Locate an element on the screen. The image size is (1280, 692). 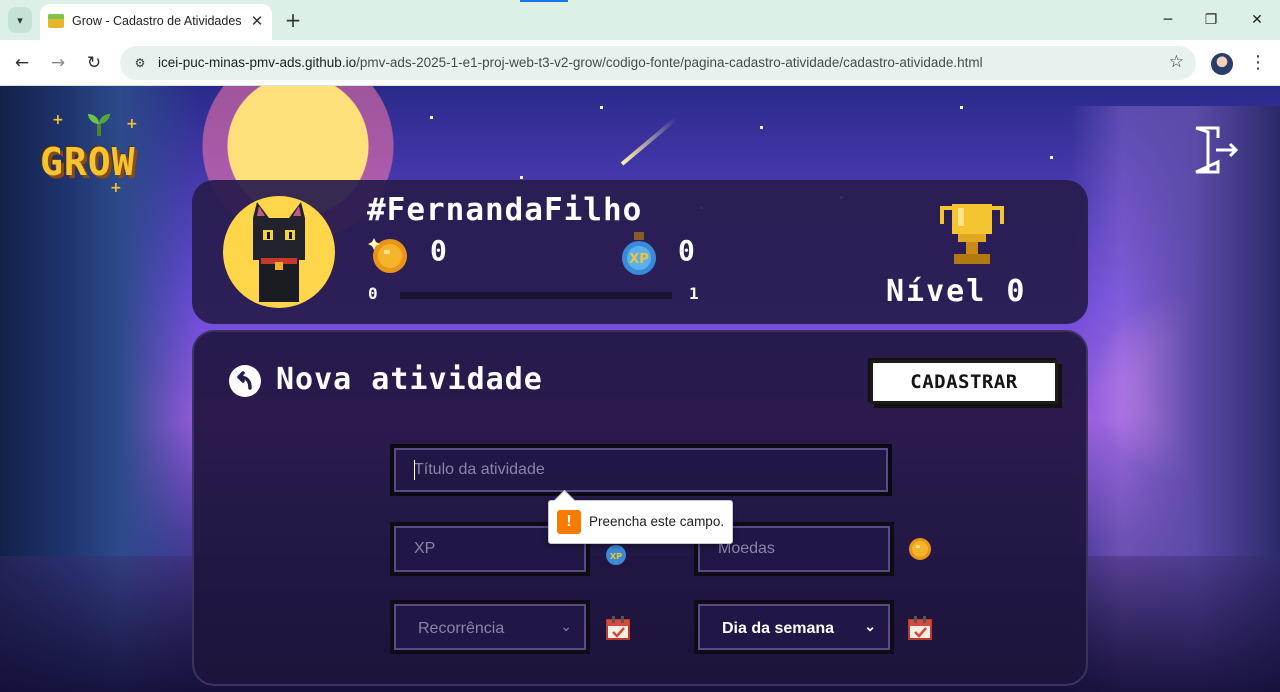
register-button: CADASTRAR is located at coordinates (964, 382).